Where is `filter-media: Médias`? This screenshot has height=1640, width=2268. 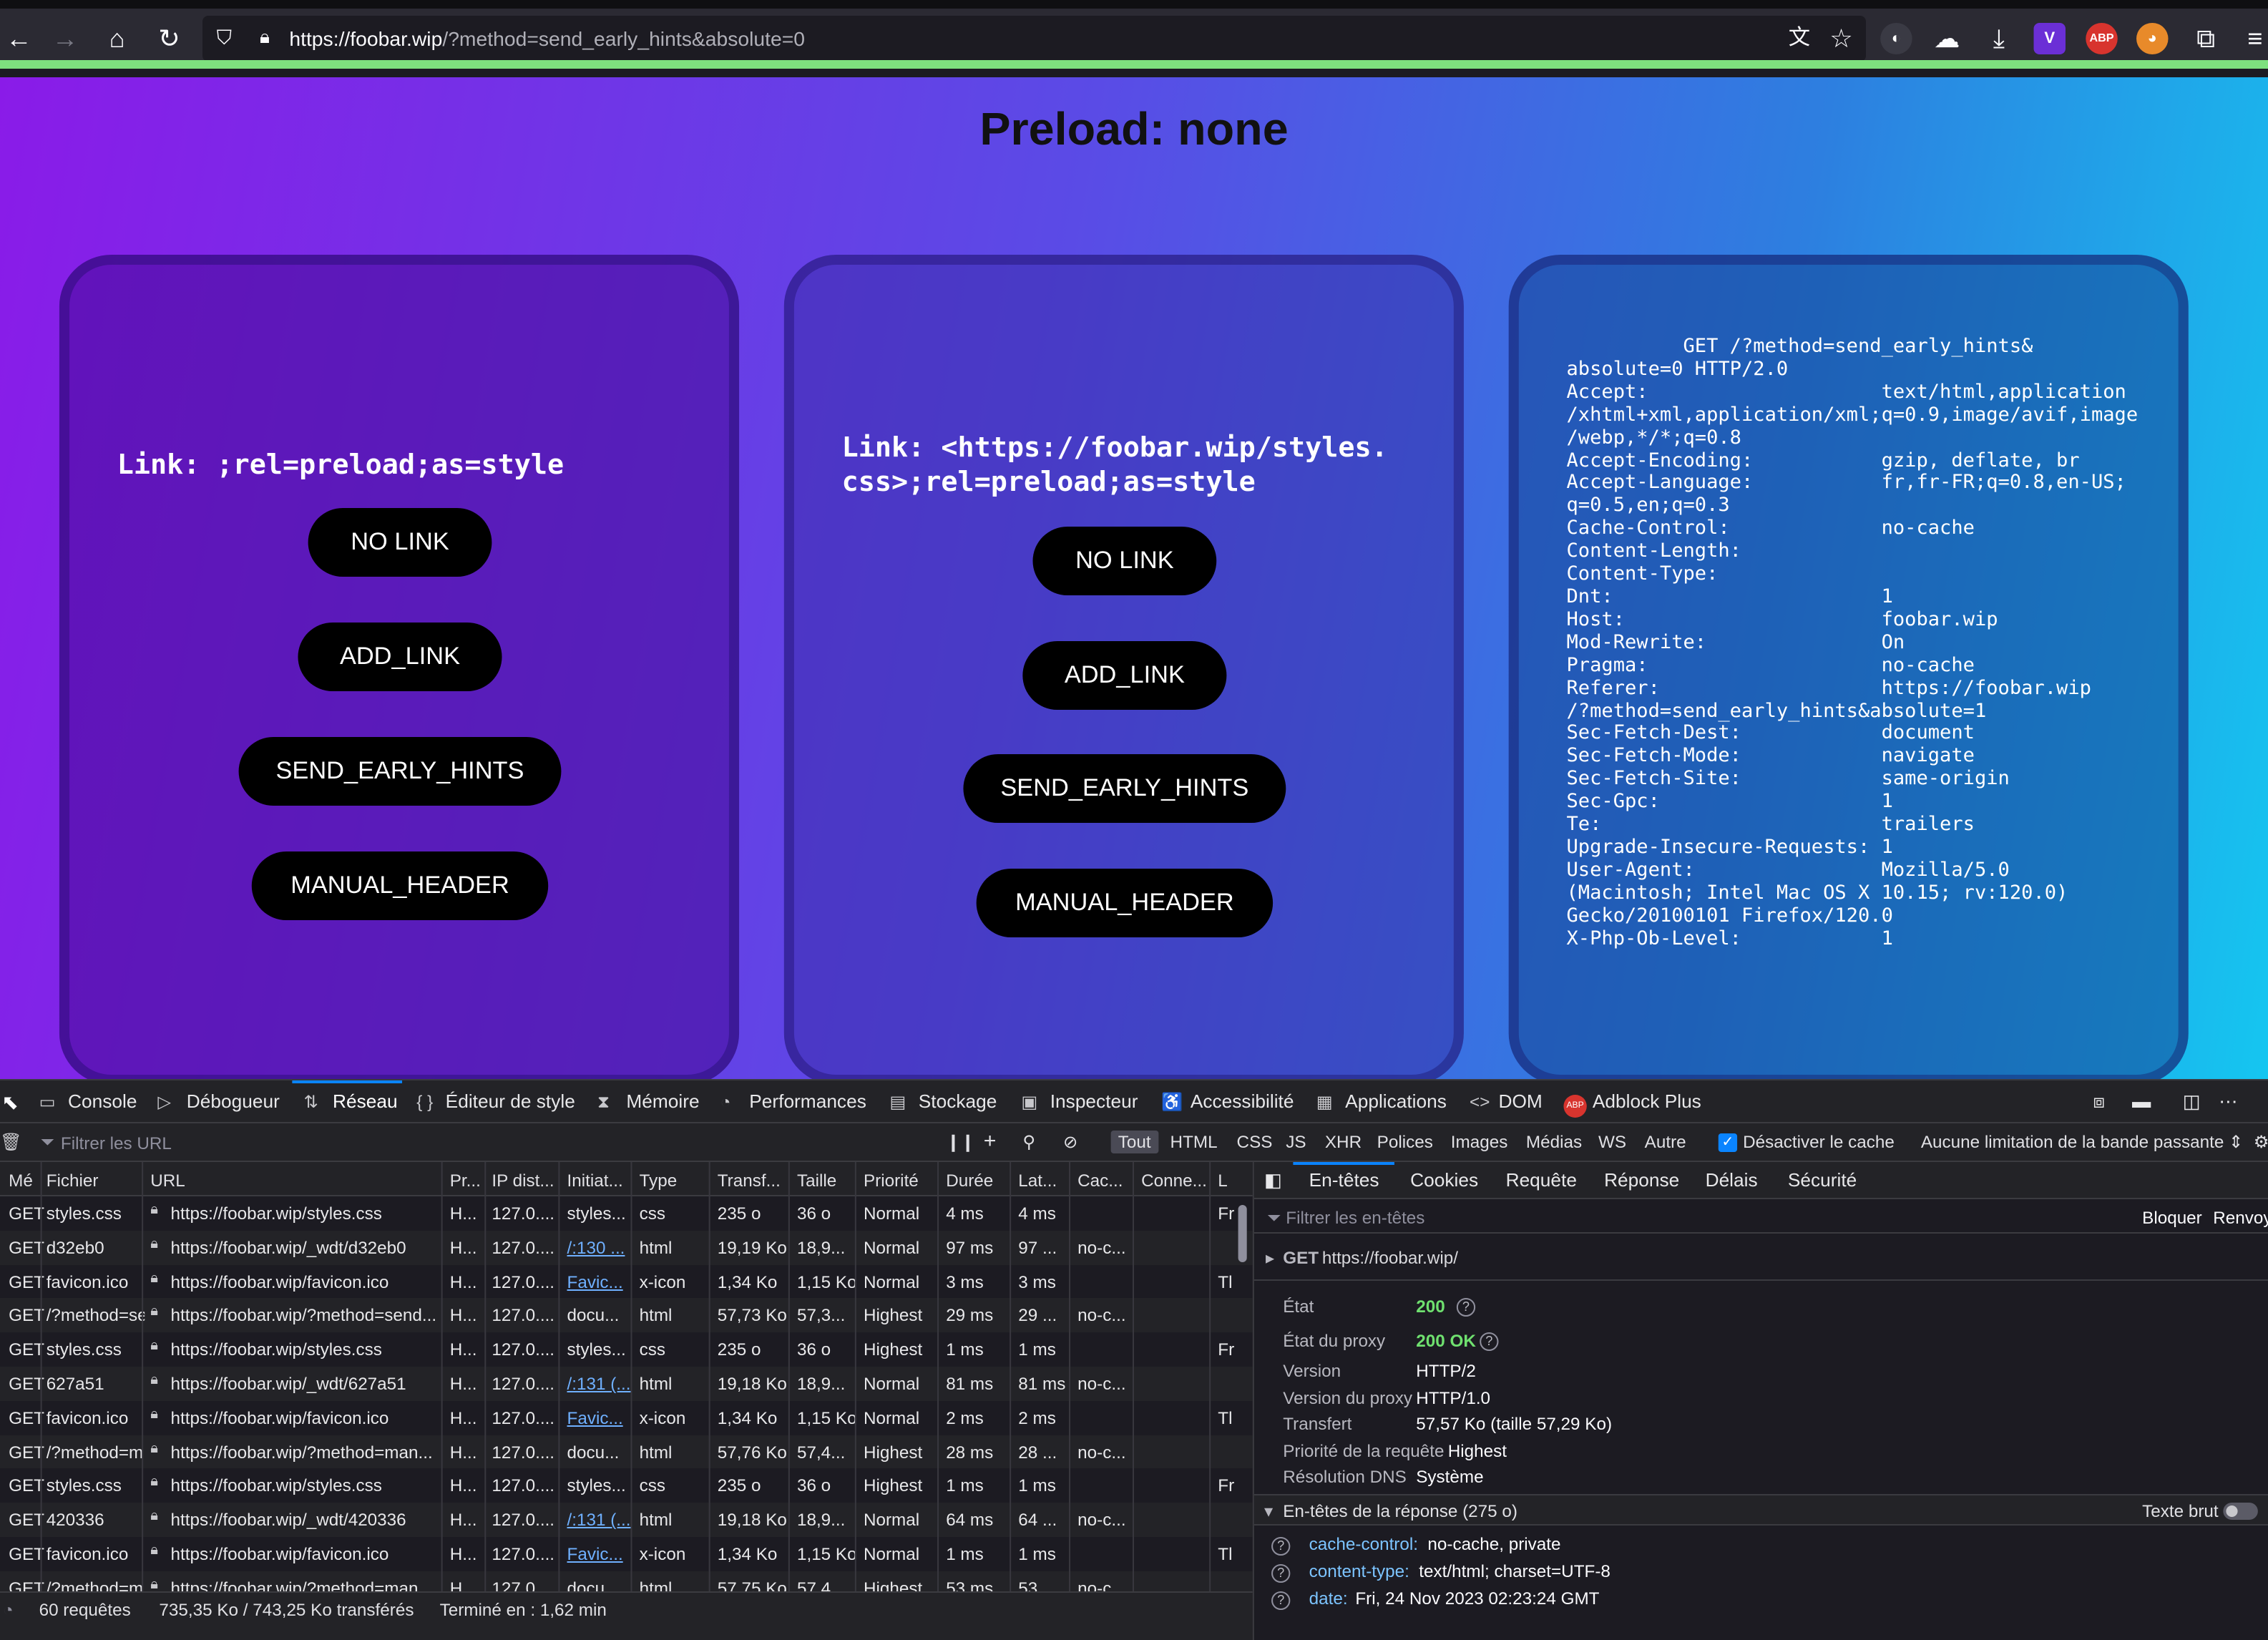 filter-media: Médias is located at coordinates (1554, 1142).